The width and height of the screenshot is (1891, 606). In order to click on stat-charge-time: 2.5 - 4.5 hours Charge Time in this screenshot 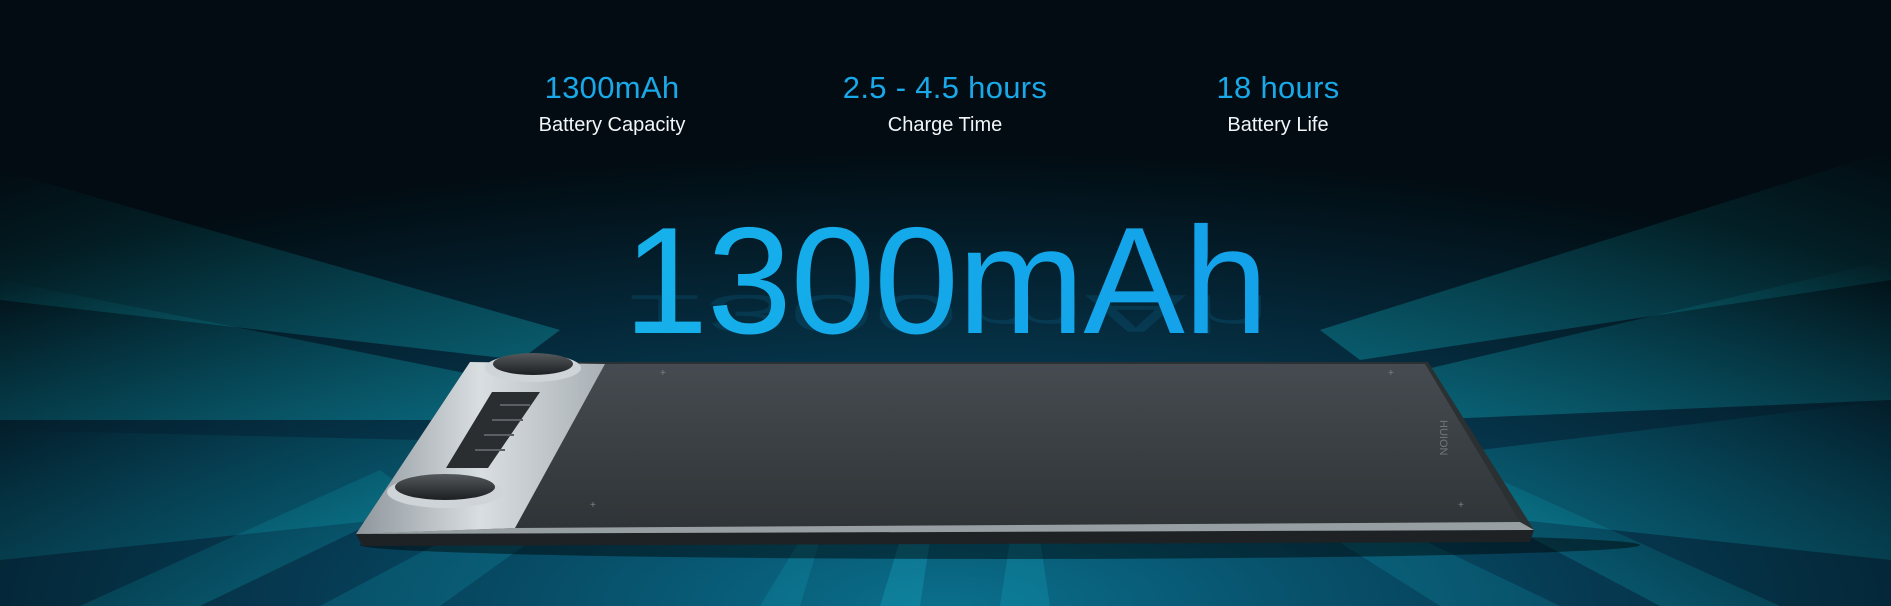, I will do `click(945, 103)`.